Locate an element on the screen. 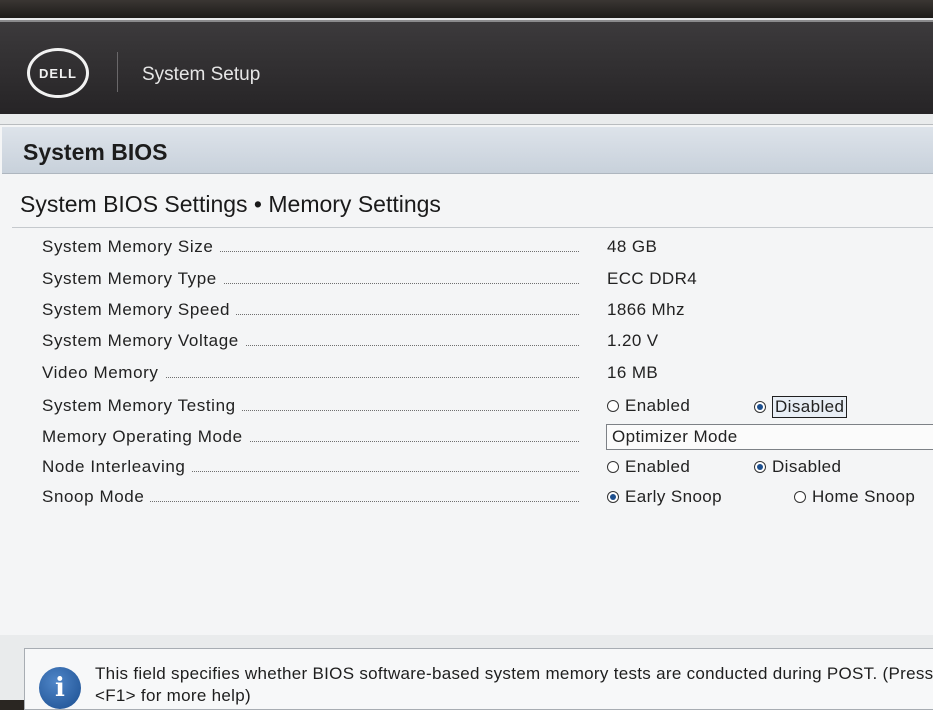 Image resolution: width=933 pixels, height=710 pixels. page-title: System BIOS is located at coordinates (95, 152).